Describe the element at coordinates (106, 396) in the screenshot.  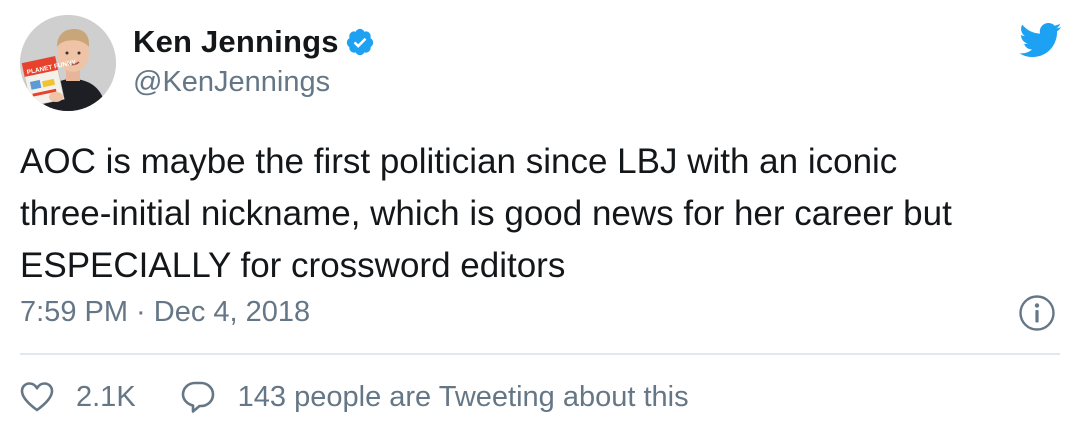
I see `like-count: 2.1K` at that location.